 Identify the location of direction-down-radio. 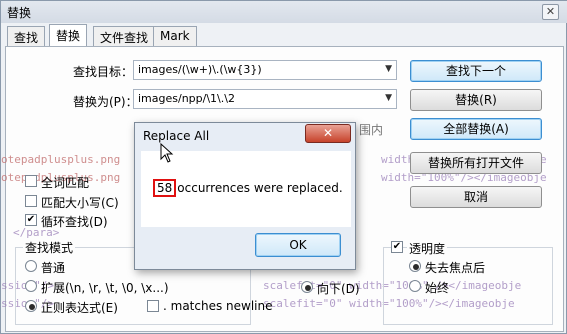
(307, 287).